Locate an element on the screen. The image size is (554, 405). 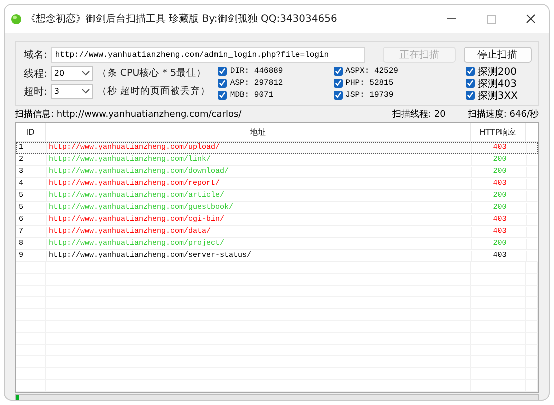
timeout-label: 超时: is located at coordinates (36, 92).